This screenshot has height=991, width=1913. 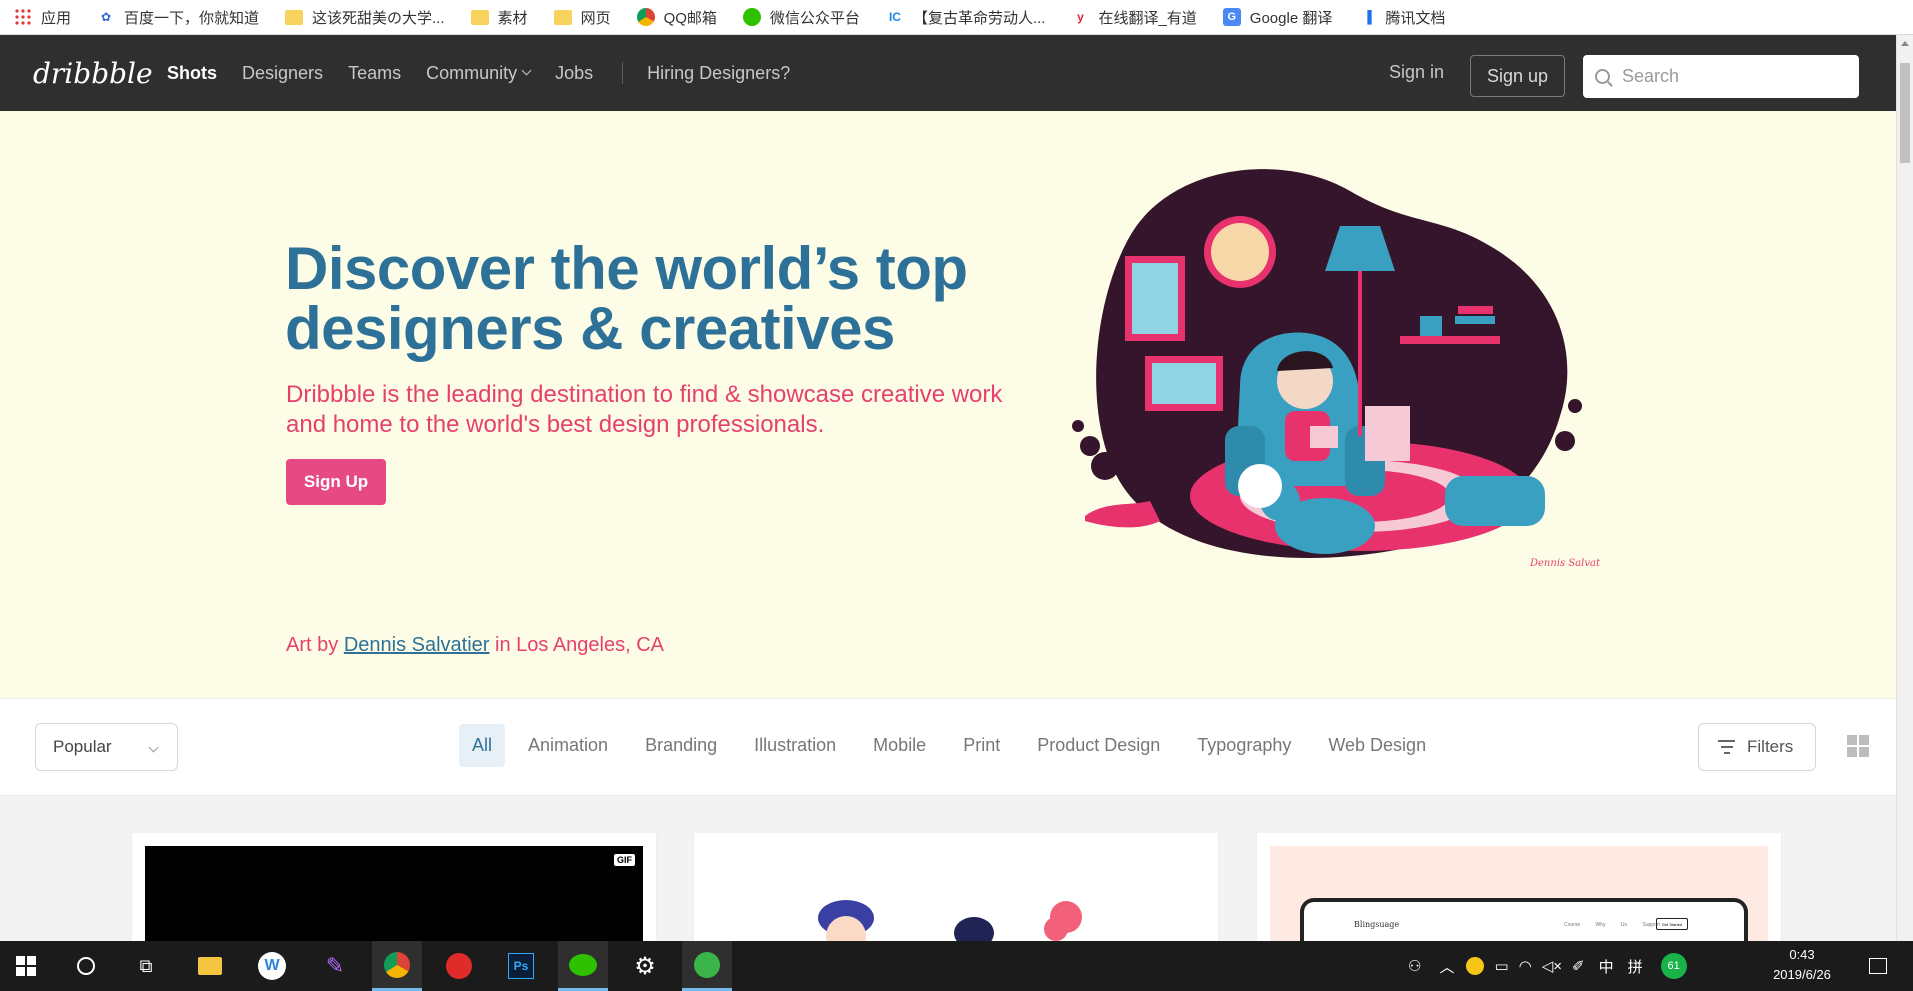 What do you see at coordinates (42, 17) in the screenshot?
I see `bookmark-apps: 应用` at bounding box center [42, 17].